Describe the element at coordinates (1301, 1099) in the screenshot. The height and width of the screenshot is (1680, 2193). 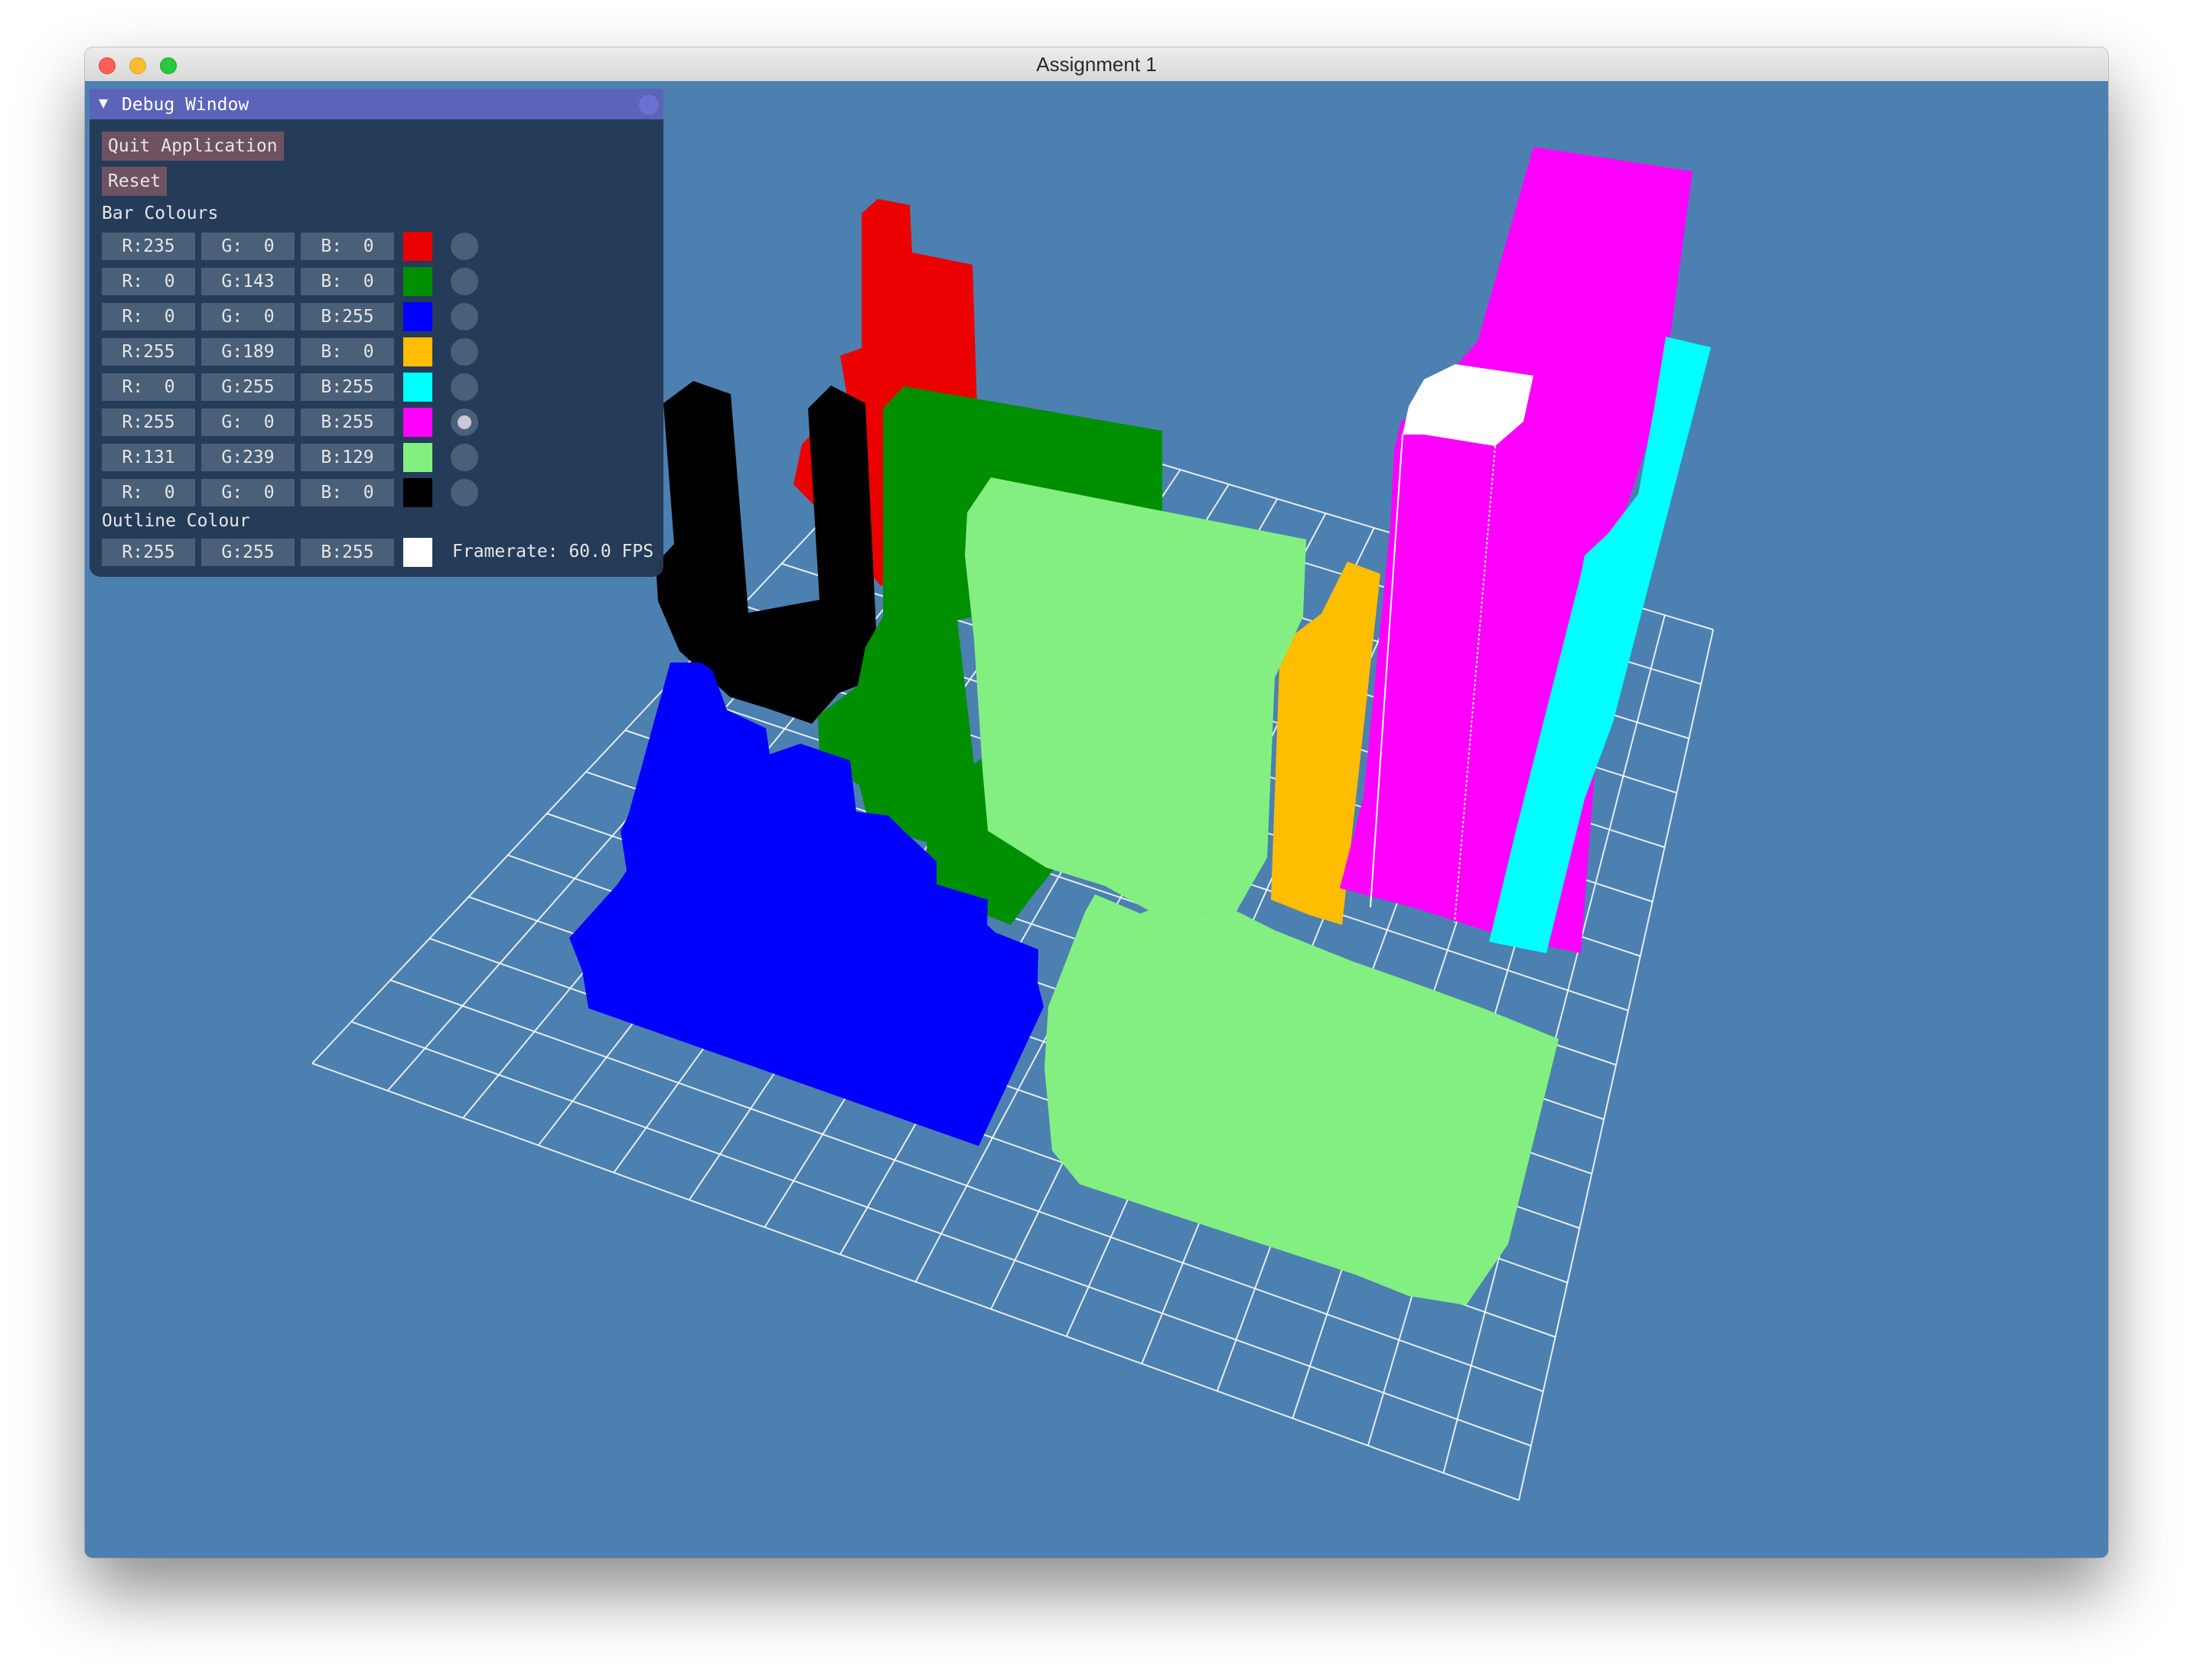
I see `bar-light-green-front` at that location.